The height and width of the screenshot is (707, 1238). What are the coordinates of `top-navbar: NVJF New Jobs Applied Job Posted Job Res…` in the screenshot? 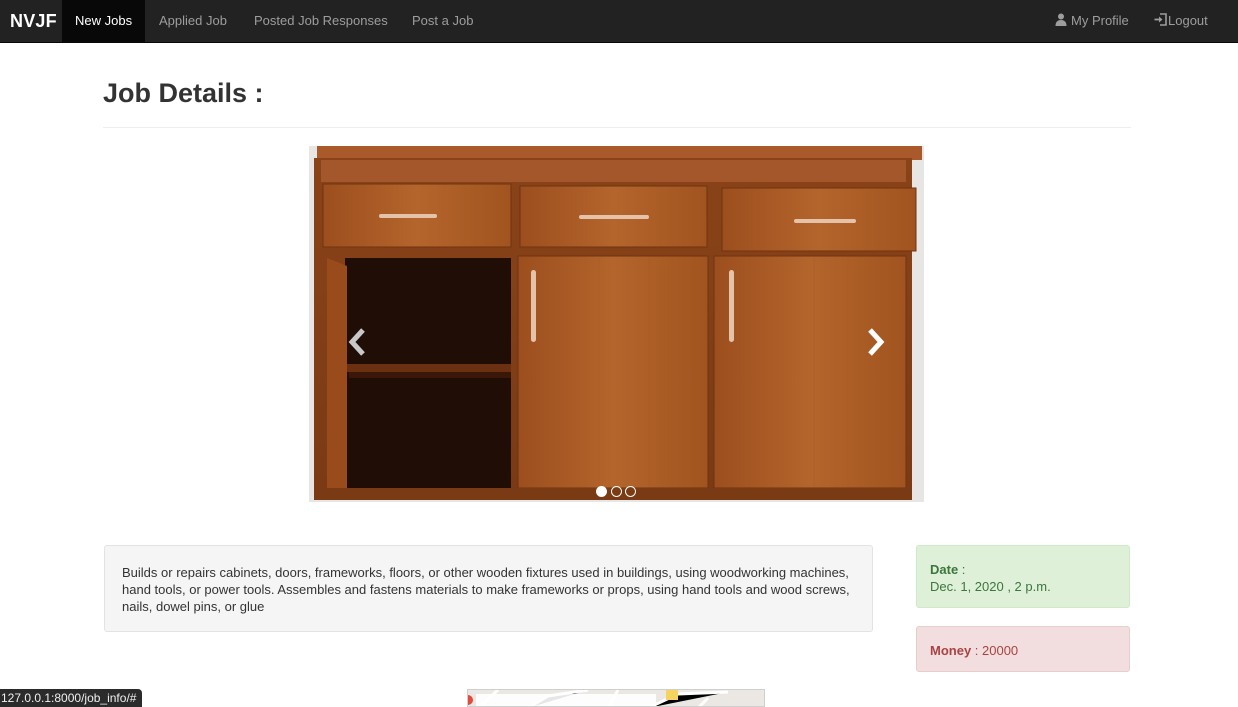 It's located at (619, 21).